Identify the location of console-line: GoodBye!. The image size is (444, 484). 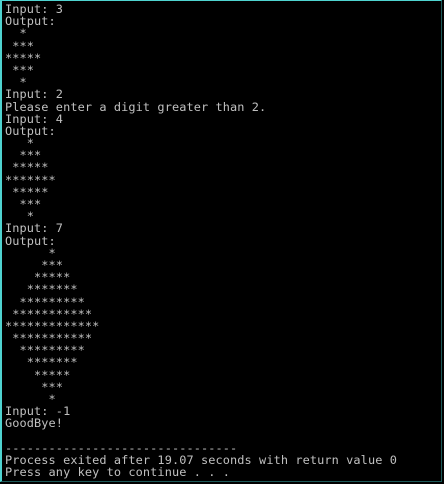
(34, 423).